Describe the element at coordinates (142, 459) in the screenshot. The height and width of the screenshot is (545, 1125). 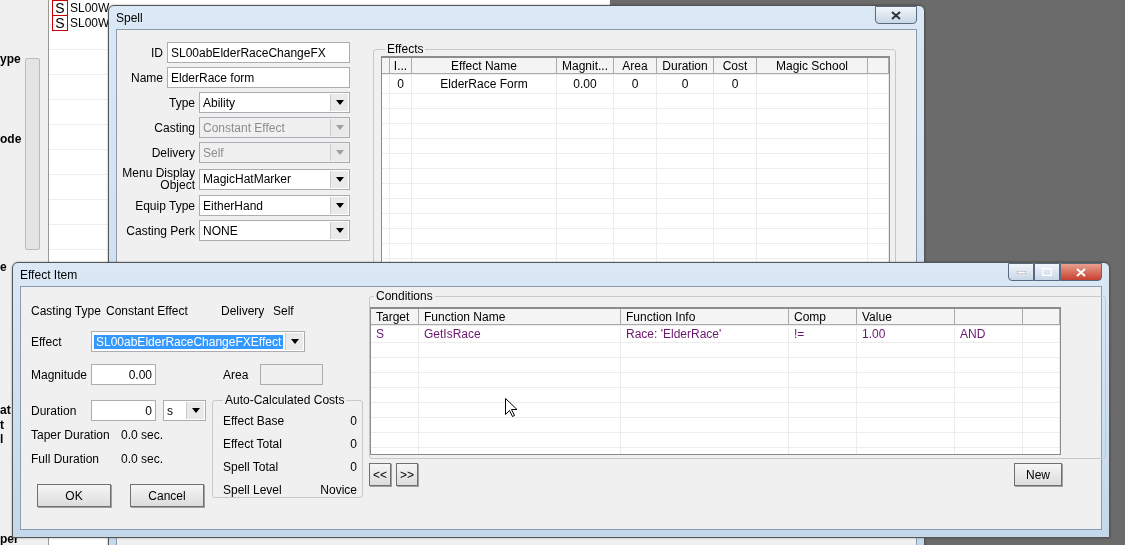
I see `full-duration-value: 0.0 sec.` at that location.